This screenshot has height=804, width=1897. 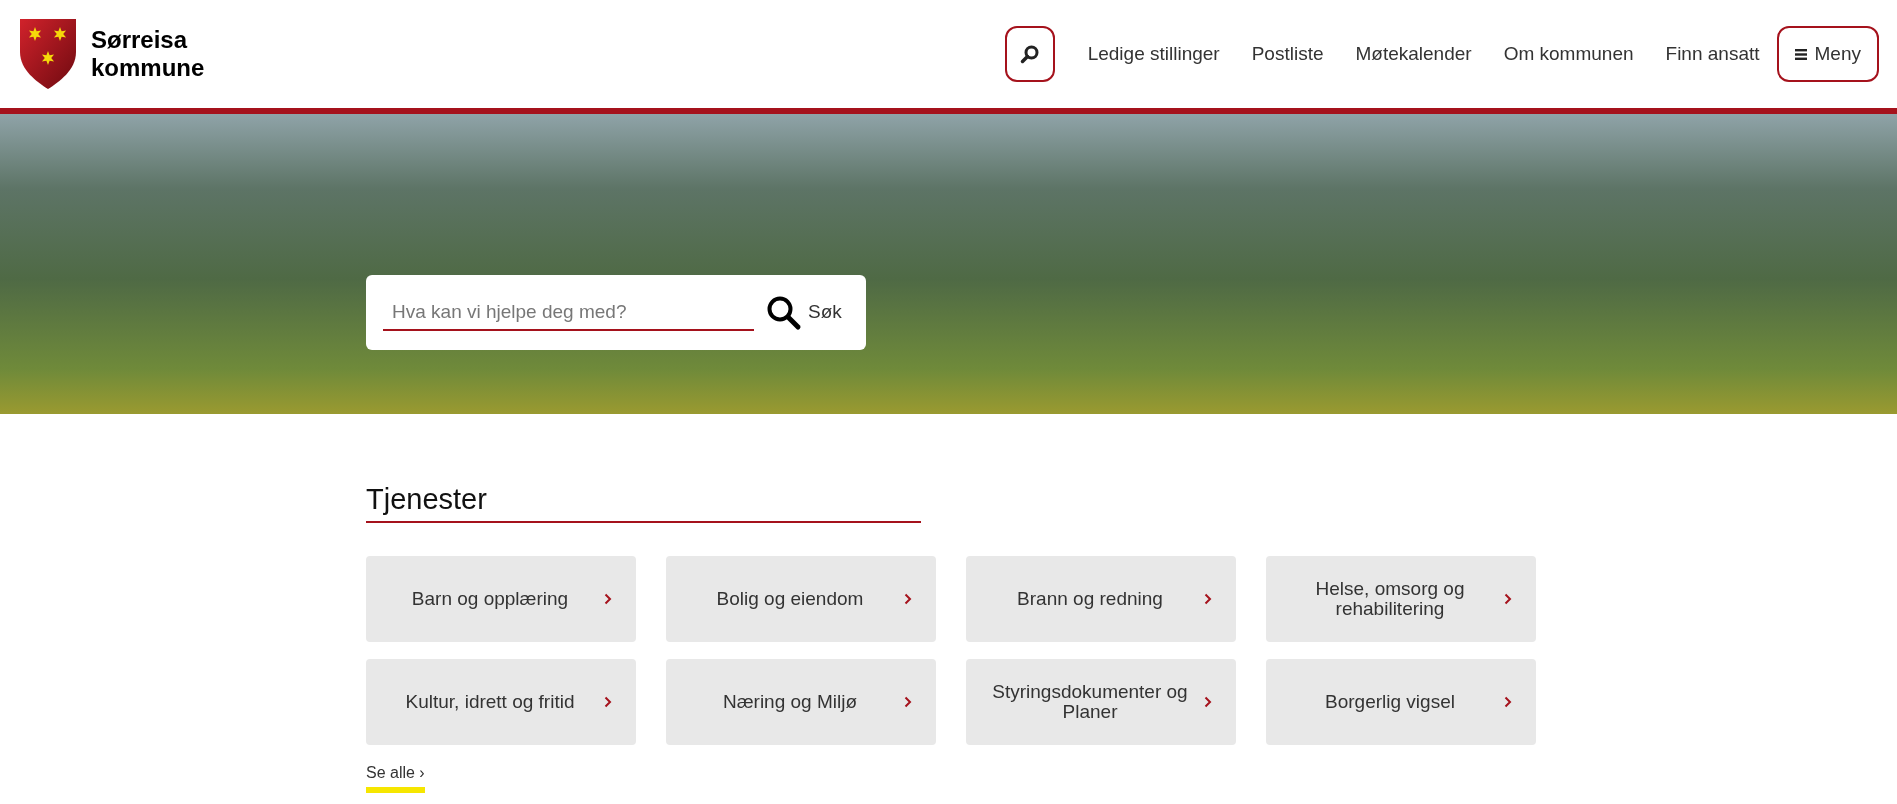 What do you see at coordinates (501, 702) in the screenshot?
I see `service-tile: Kultur, idrett og fritid` at bounding box center [501, 702].